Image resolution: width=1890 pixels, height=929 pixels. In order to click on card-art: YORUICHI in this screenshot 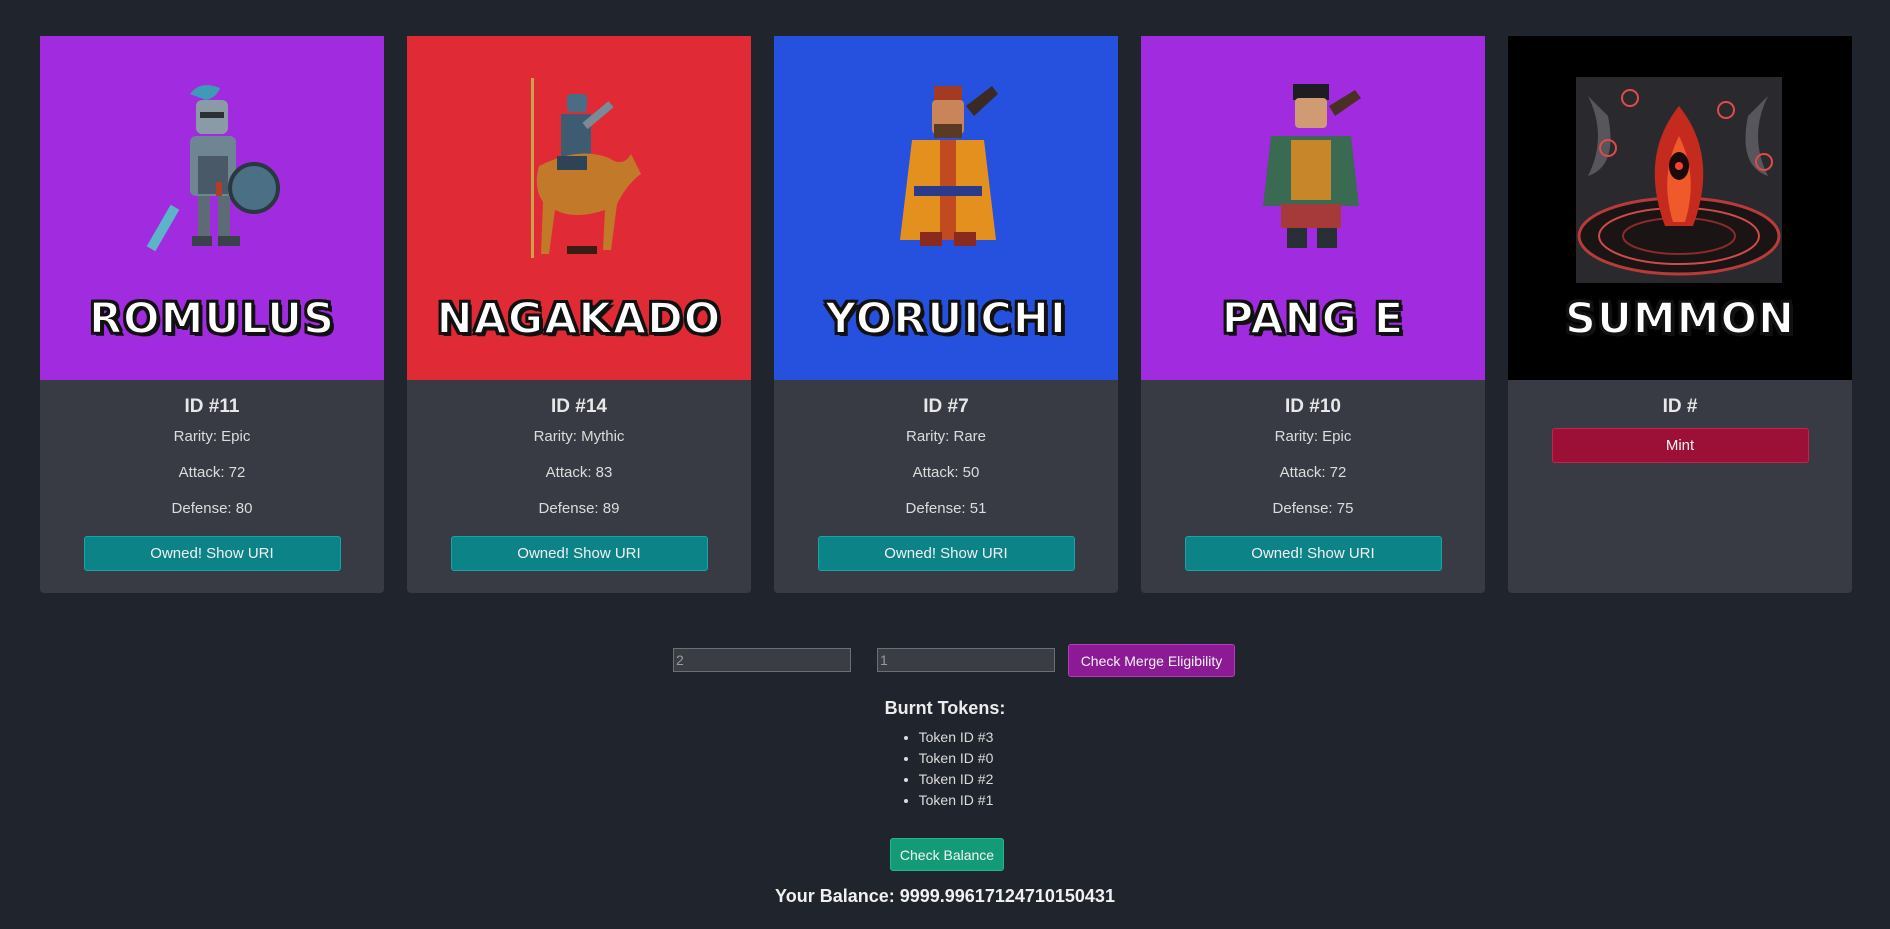, I will do `click(946, 208)`.